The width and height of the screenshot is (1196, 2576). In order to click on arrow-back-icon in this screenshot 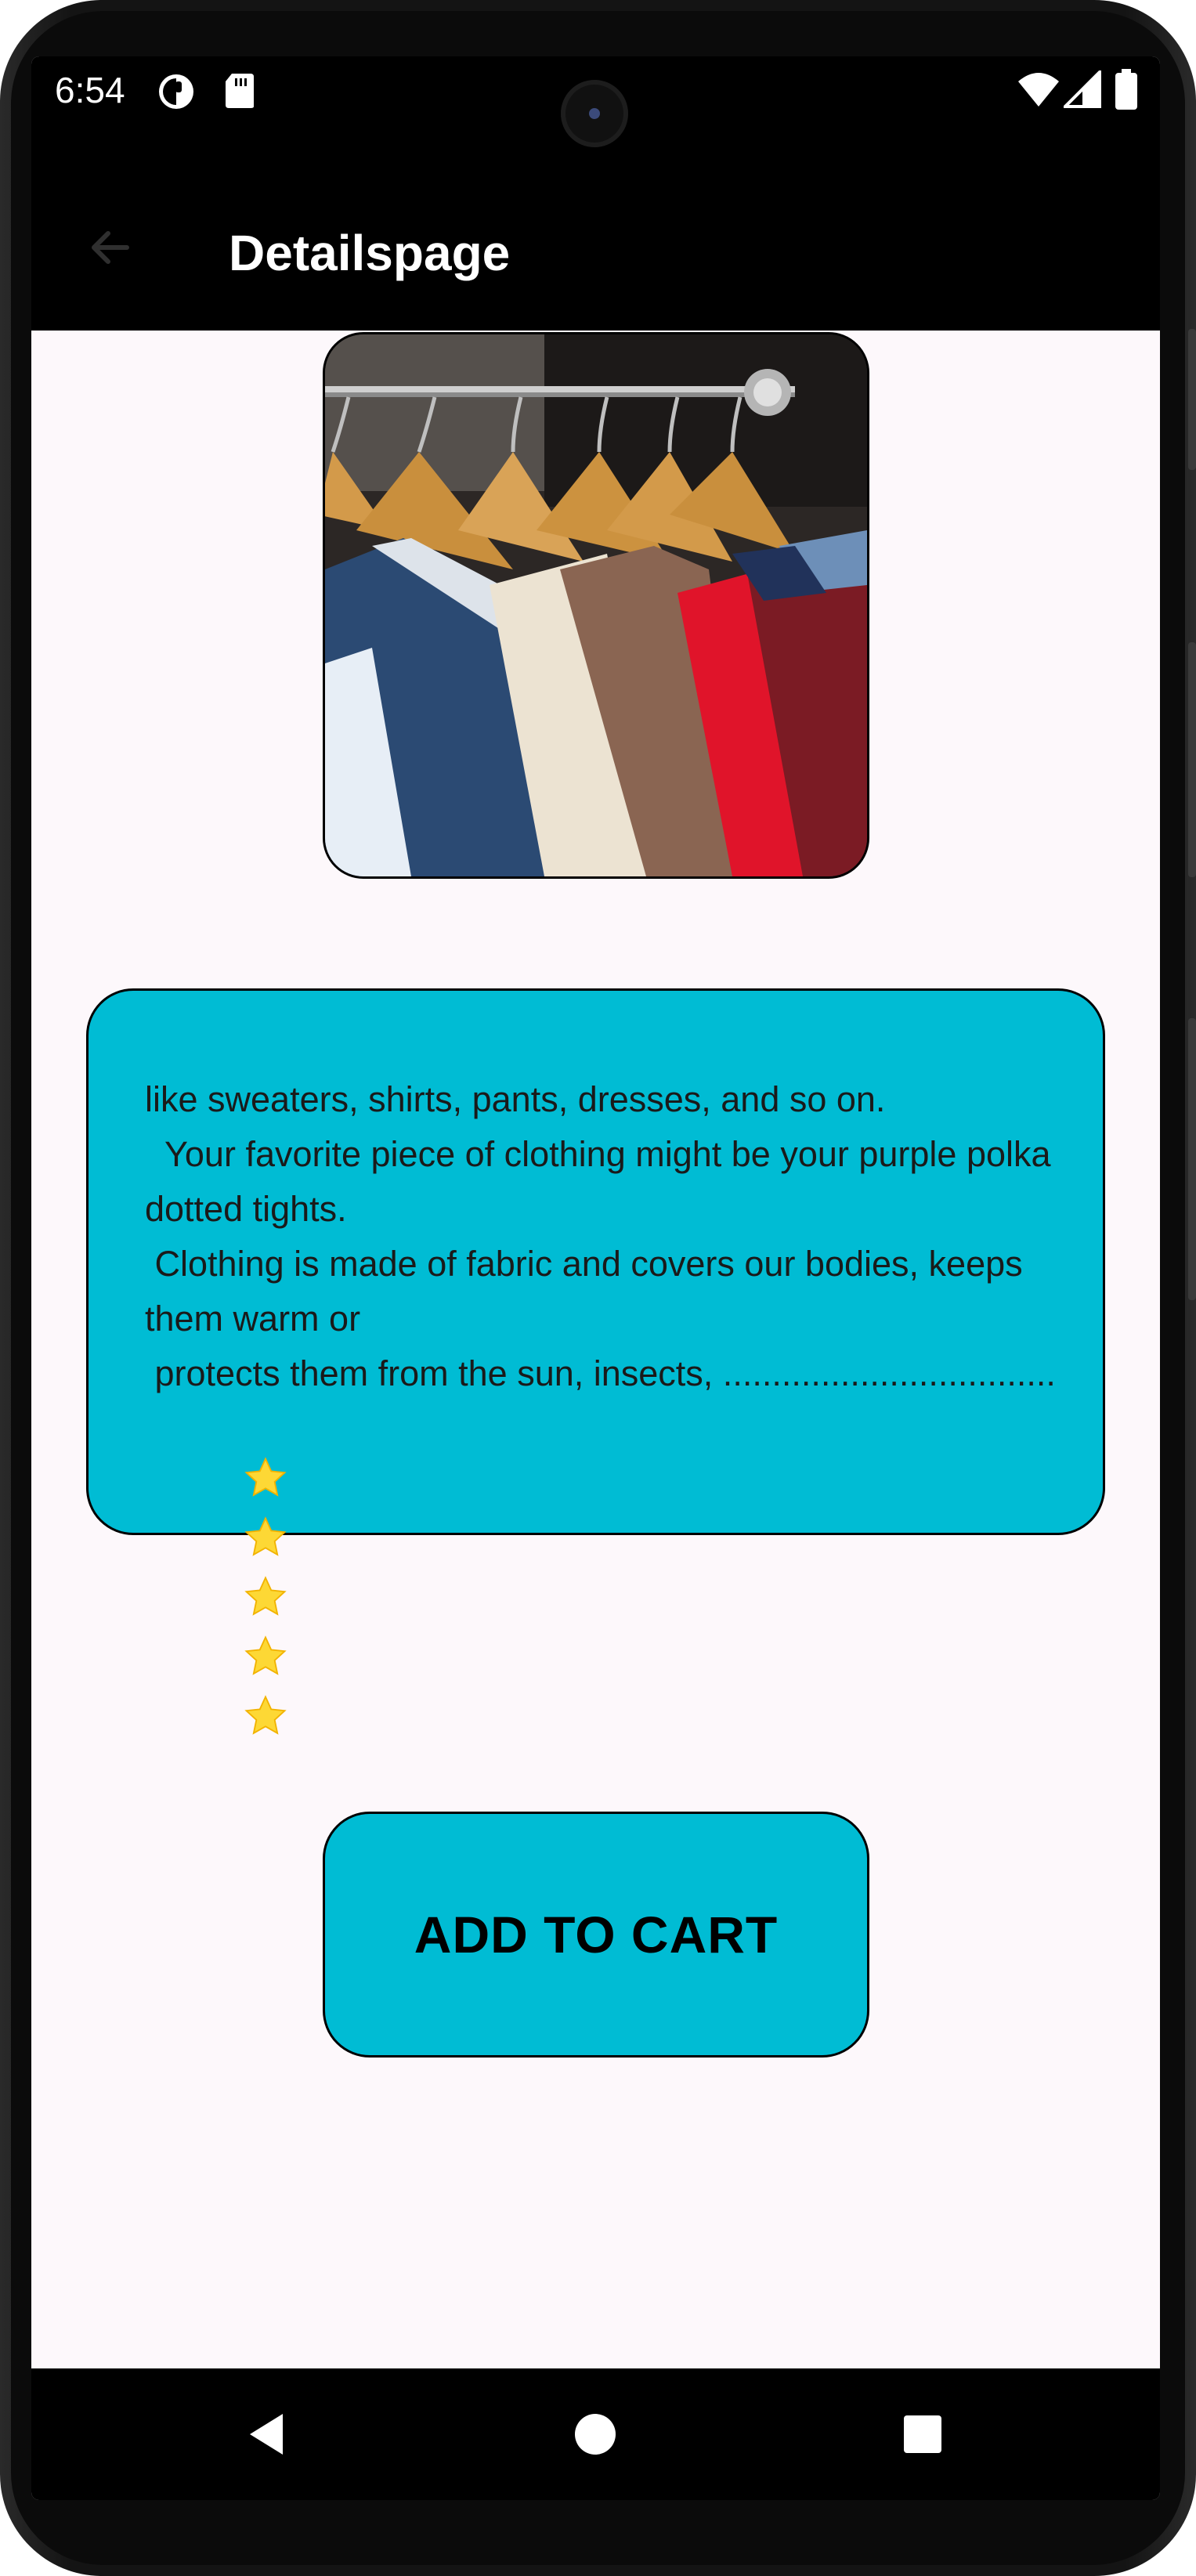, I will do `click(110, 247)`.